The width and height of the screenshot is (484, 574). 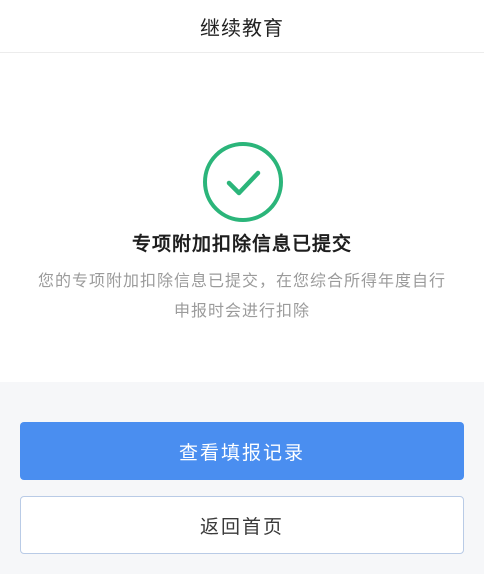 I want to click on result-description: 您的专项附加扣除信息已提交，在您综合所得年度自行申报时会进行扣除, so click(x=241, y=295).